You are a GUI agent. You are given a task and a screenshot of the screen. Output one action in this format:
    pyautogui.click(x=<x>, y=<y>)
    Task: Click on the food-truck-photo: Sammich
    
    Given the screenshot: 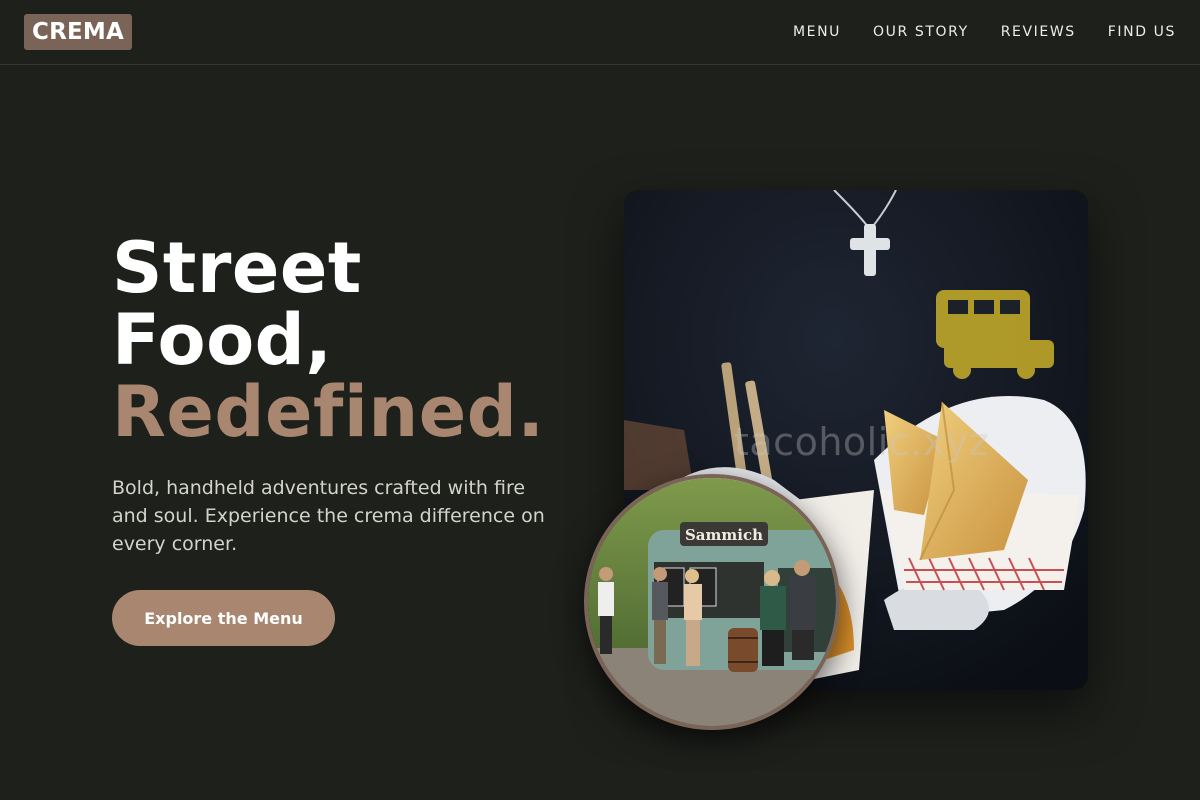 What is the action you would take?
    pyautogui.click(x=712, y=602)
    